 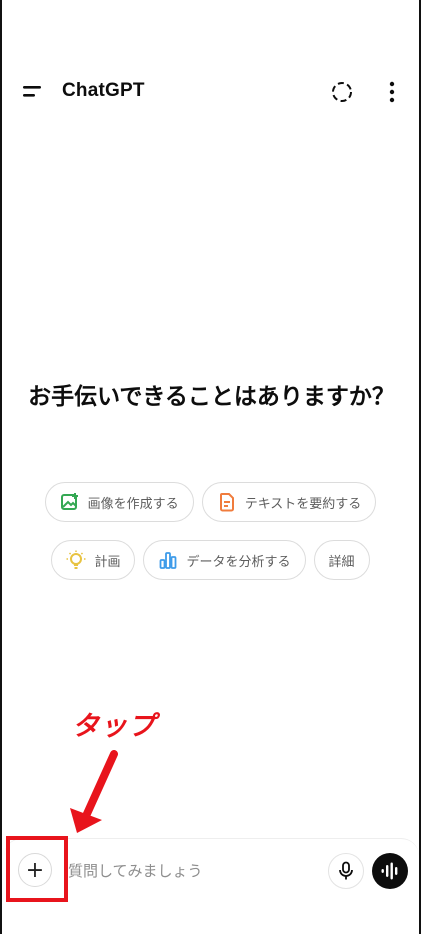 I want to click on message-composer: +, so click(x=211, y=870).